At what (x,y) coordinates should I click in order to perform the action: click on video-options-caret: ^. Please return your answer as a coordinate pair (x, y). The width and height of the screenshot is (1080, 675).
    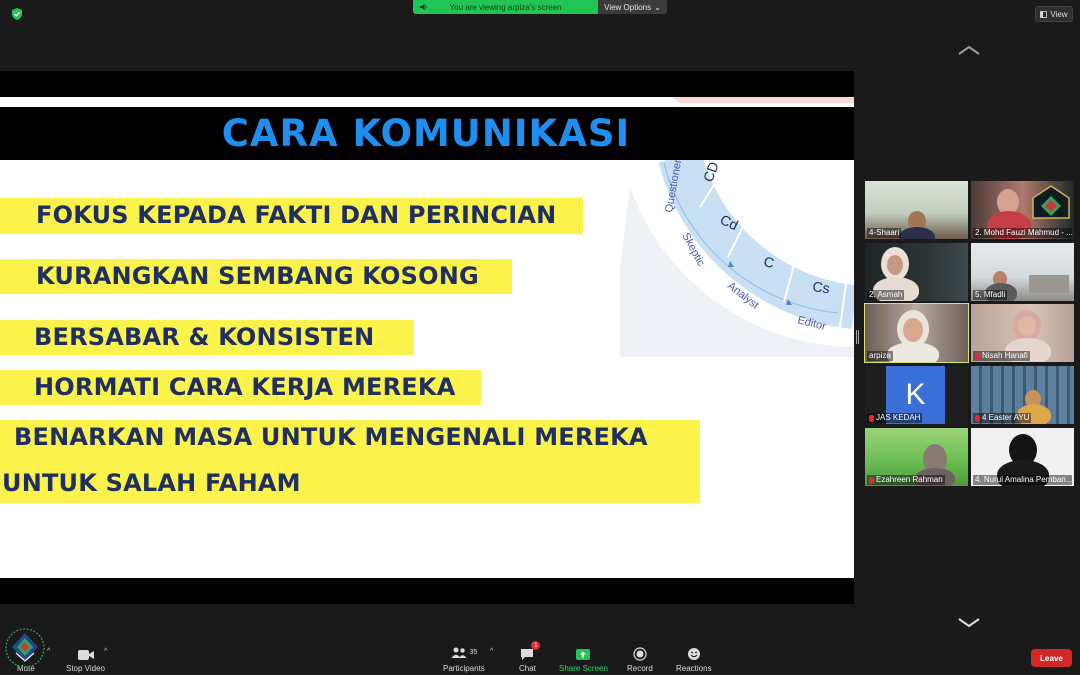
    Looking at the image, I should click on (105, 651).